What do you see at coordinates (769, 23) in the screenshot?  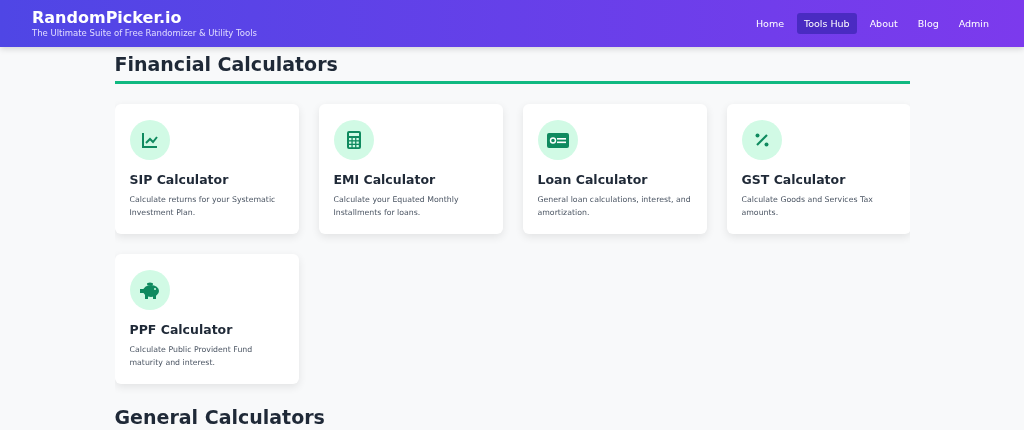 I see `nav-link: Home` at bounding box center [769, 23].